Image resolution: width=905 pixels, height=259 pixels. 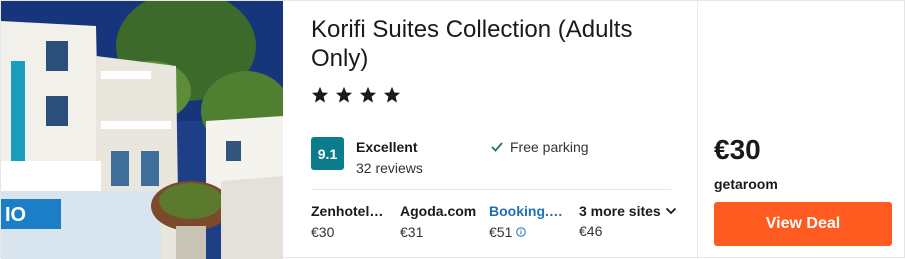 I want to click on view-deal-button: View Deal, so click(x=803, y=224).